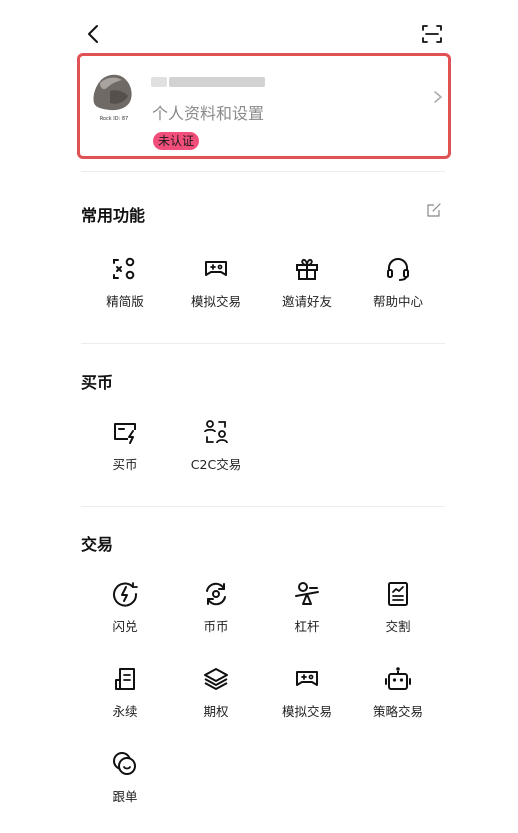  What do you see at coordinates (125, 445) in the screenshot?
I see `tile-buy-crypto: 买币` at bounding box center [125, 445].